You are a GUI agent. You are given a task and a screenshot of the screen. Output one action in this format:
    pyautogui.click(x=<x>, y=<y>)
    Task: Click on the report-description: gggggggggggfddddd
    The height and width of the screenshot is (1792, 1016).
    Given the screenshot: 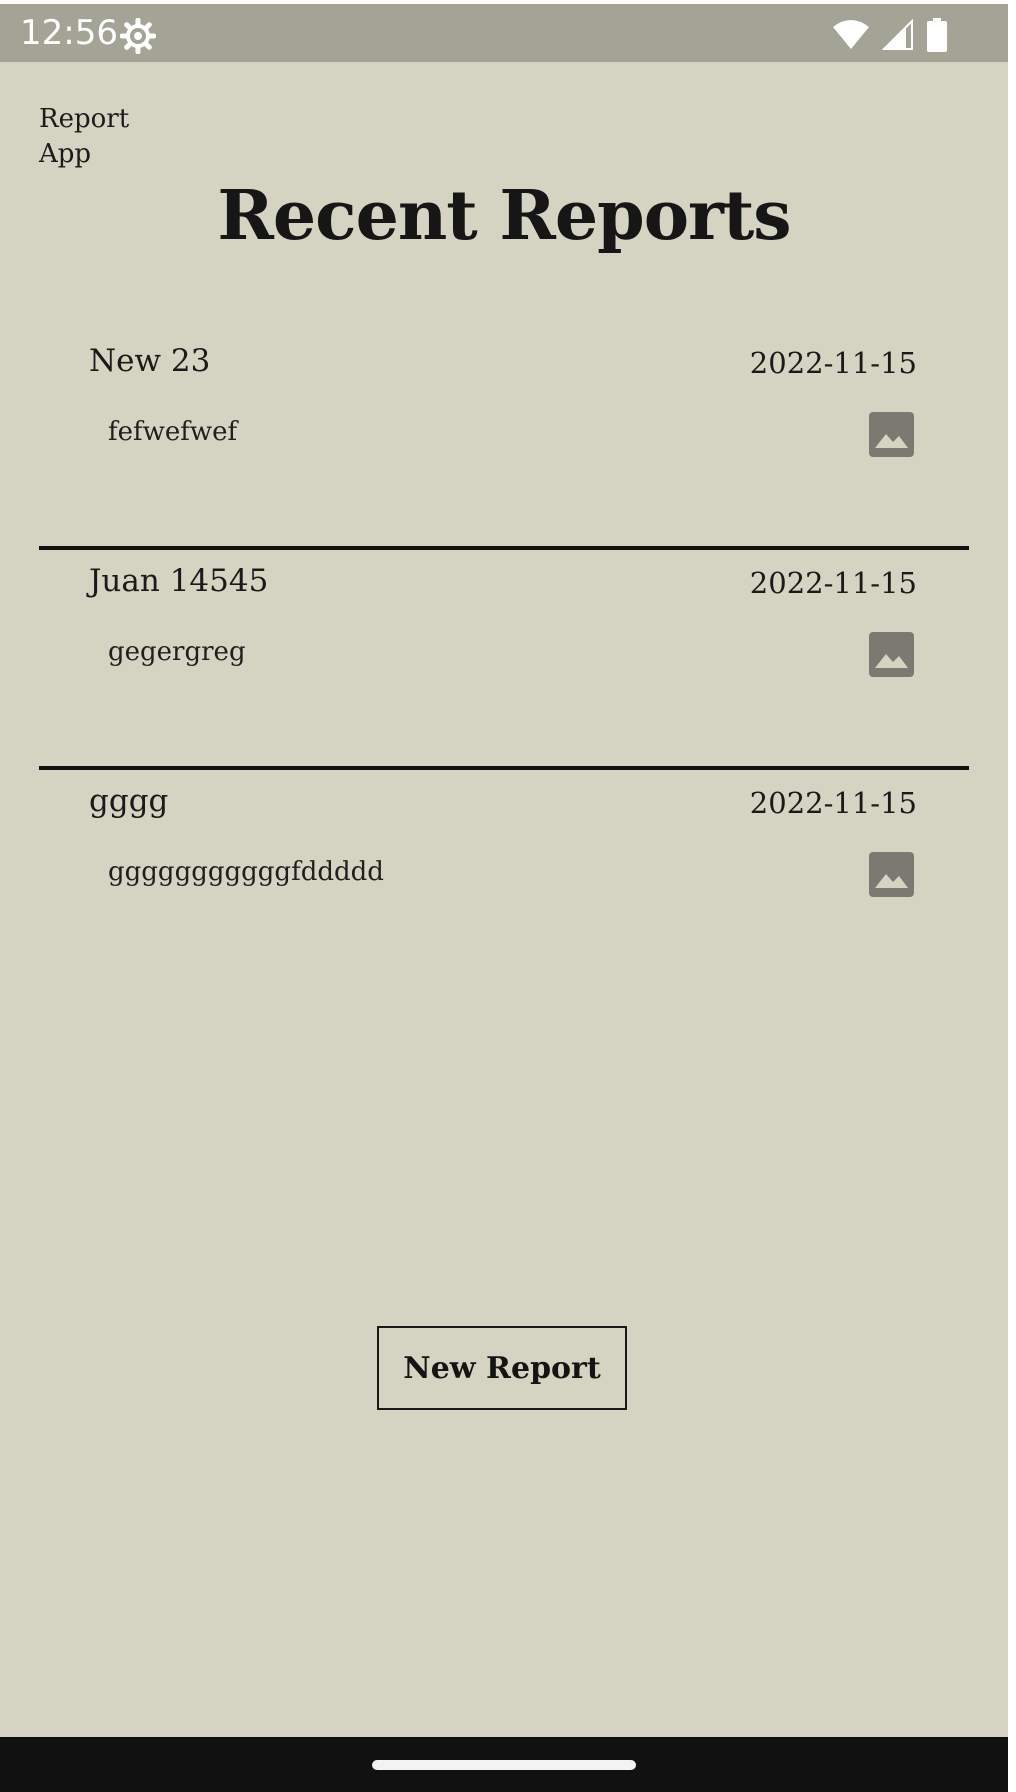 What is the action you would take?
    pyautogui.click(x=246, y=872)
    